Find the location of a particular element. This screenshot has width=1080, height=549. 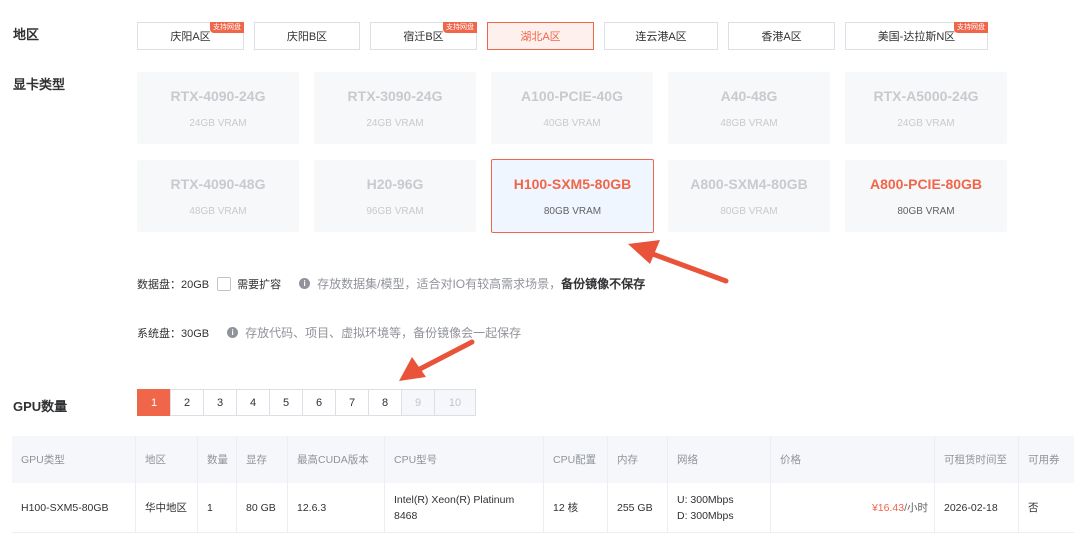

region-lianyungang-a: 连云港A区 is located at coordinates (661, 36).